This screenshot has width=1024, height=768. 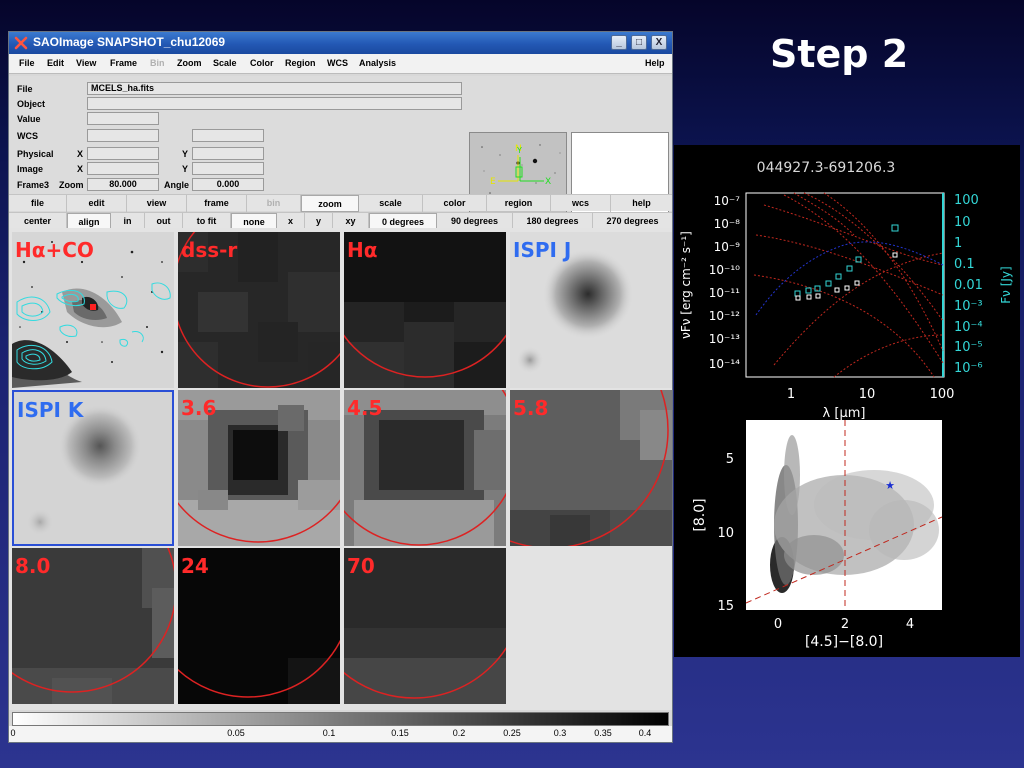 I want to click on physical-label: Physical, so click(x=35, y=154).